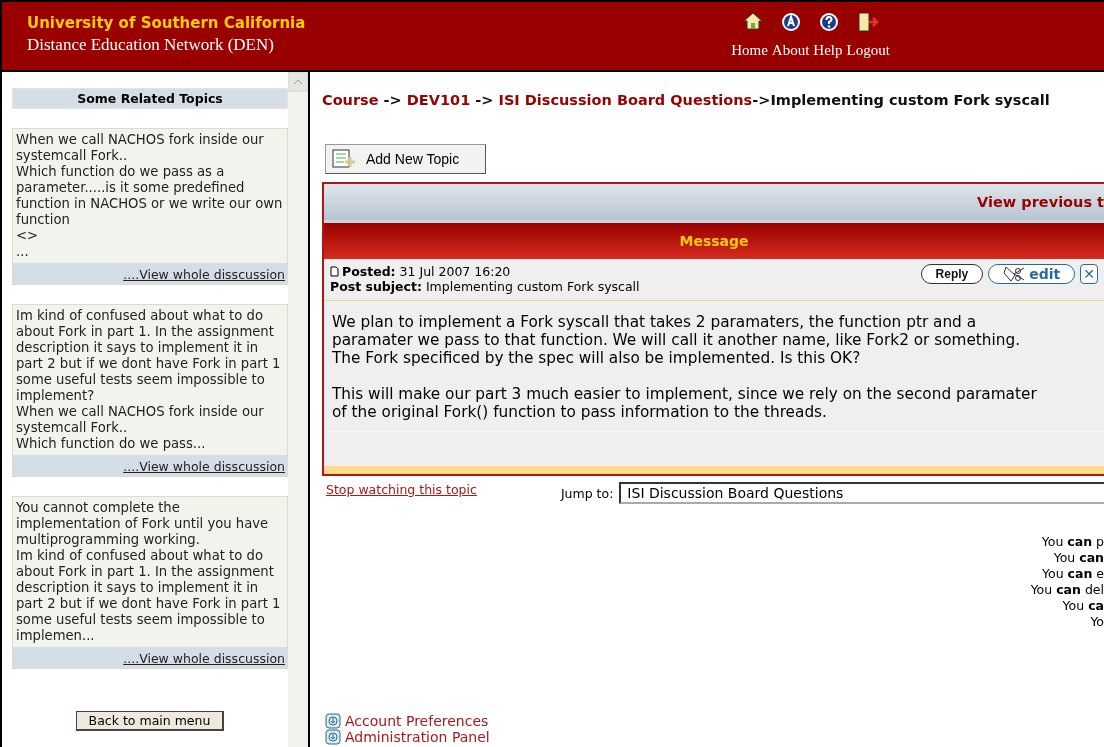 Image resolution: width=1104 pixels, height=747 pixels. What do you see at coordinates (684, 403) in the screenshot?
I see `post-paragraph: This will make our part 3 much easier to implement, since we rely on the second paramater of the original Fork() function to pass information to the threads.` at bounding box center [684, 403].